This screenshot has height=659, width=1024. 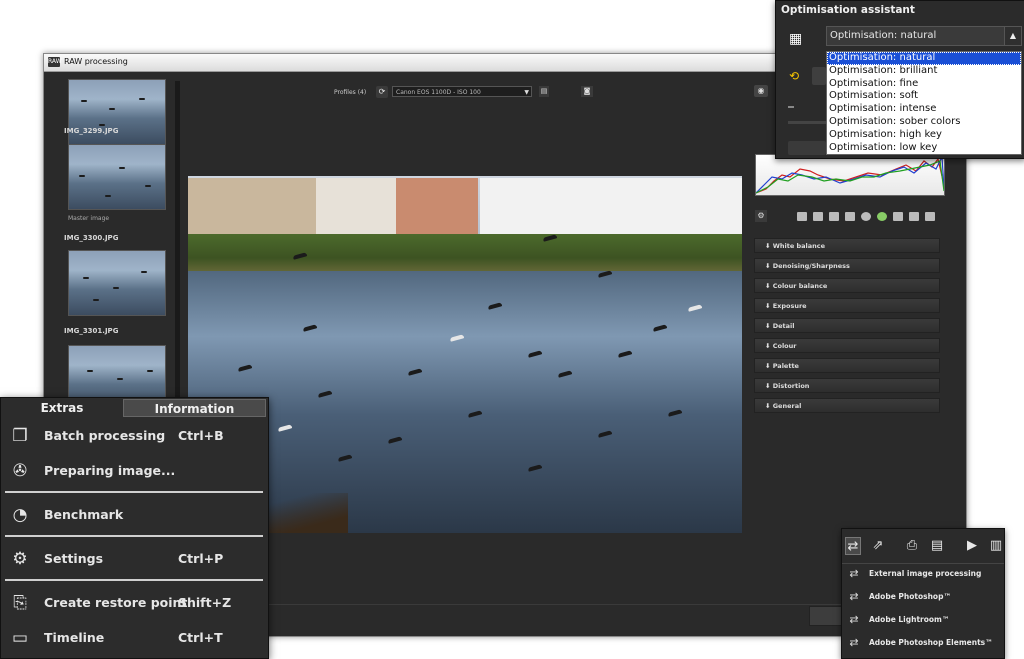 I want to click on chevron-up-icon: ▲, so click(x=1012, y=36).